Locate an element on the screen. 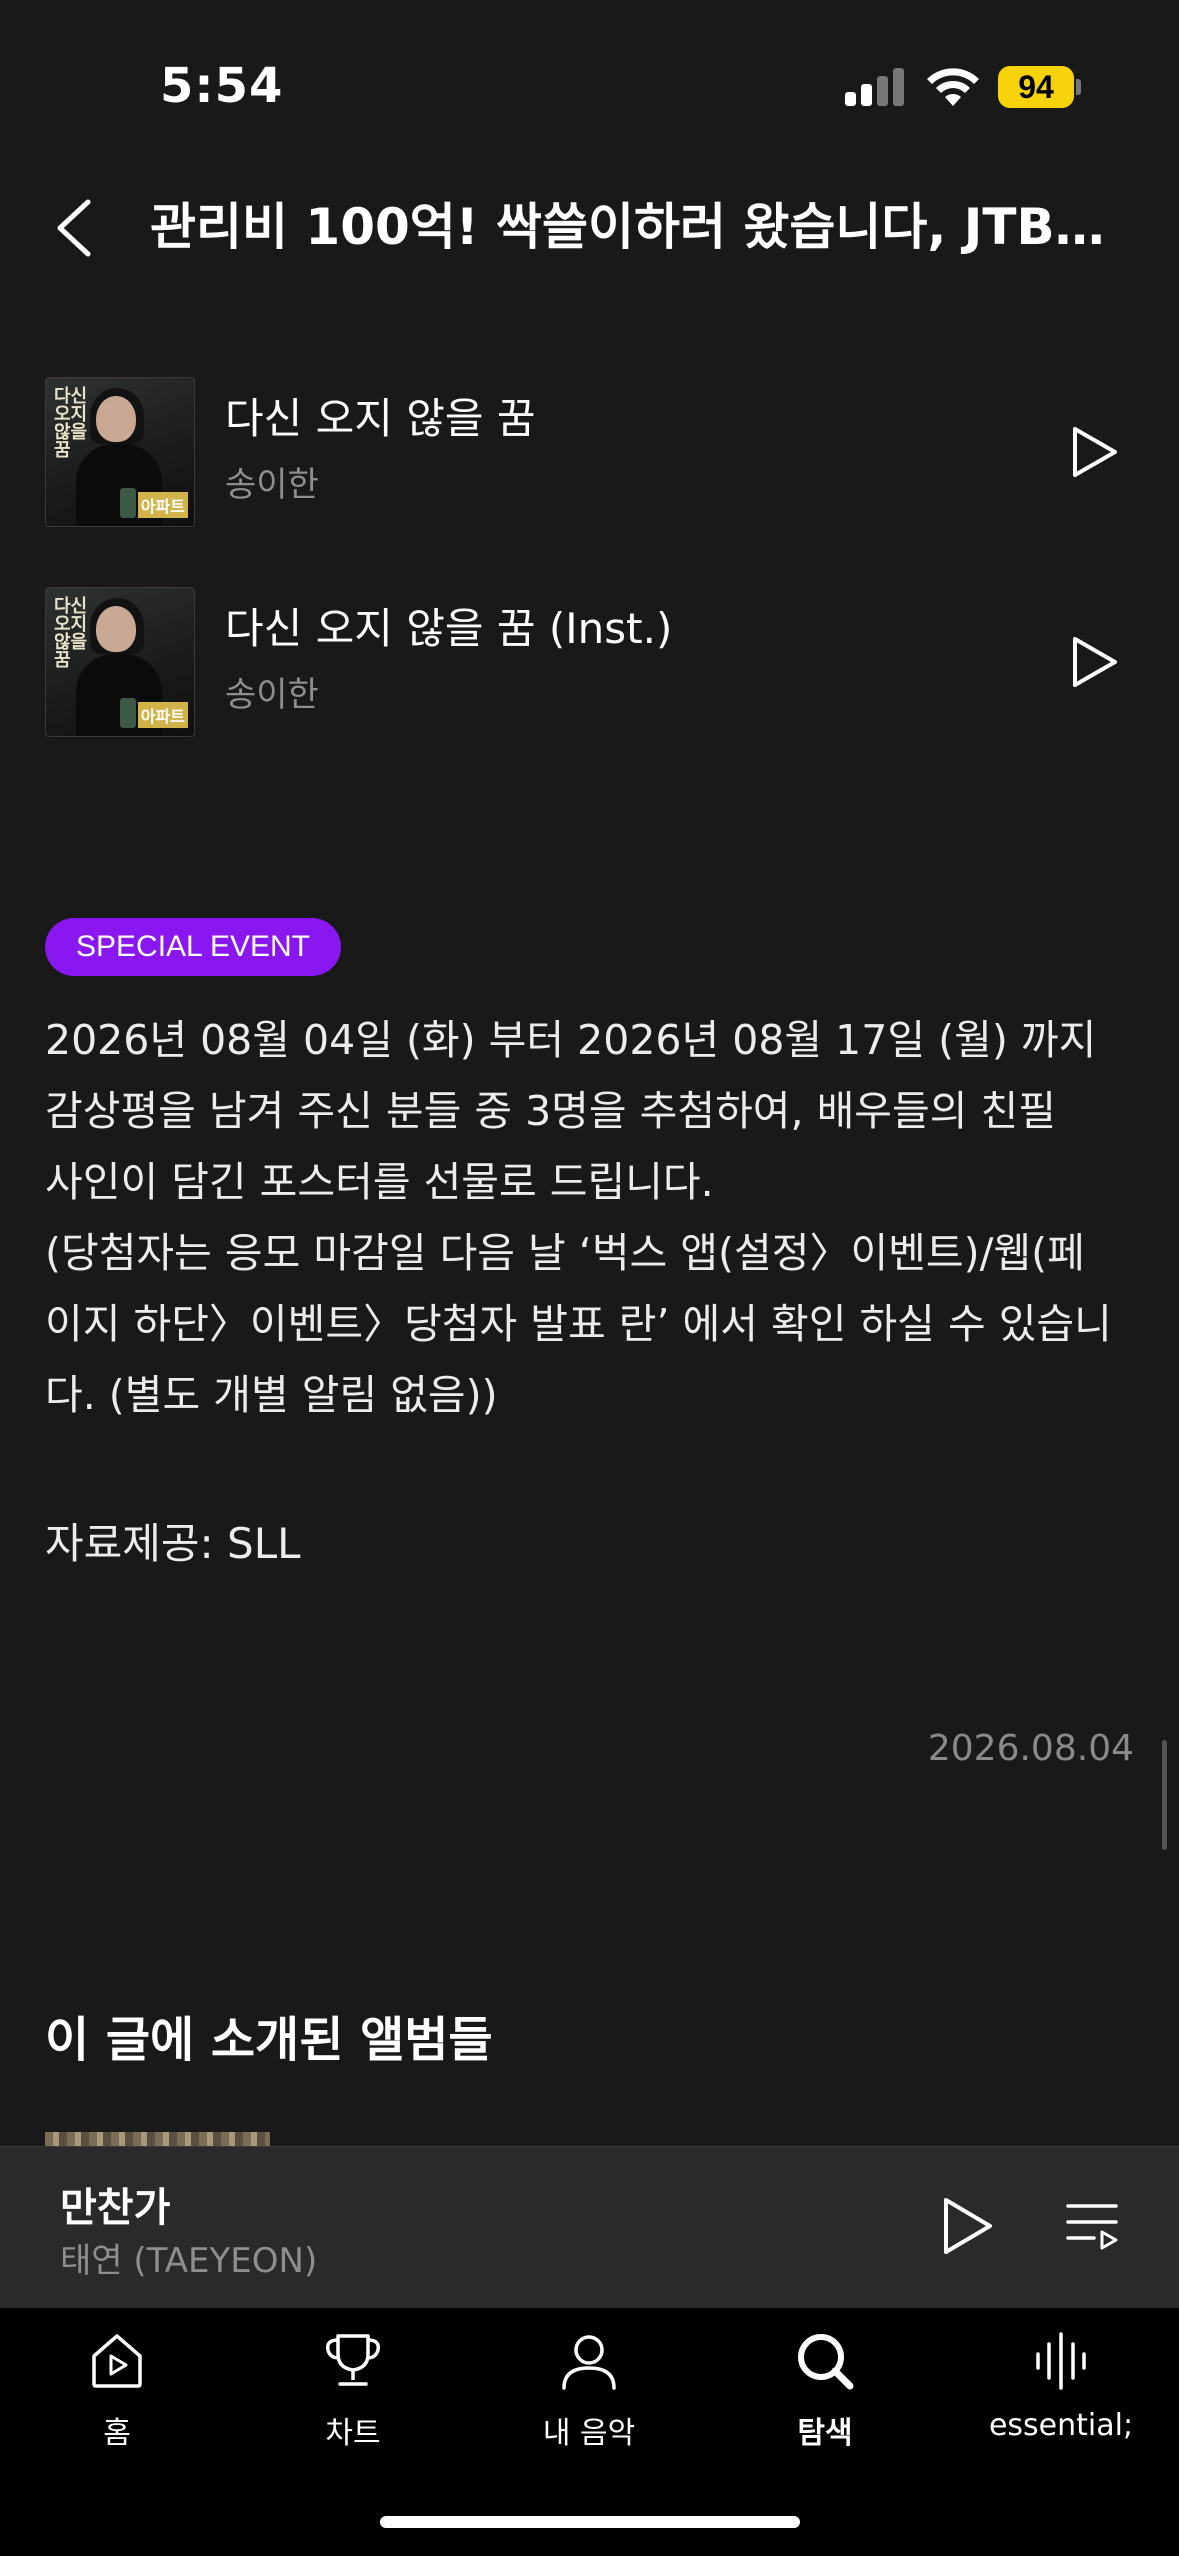 This screenshot has height=2556, width=1179. signal-icon is located at coordinates (875, 87).